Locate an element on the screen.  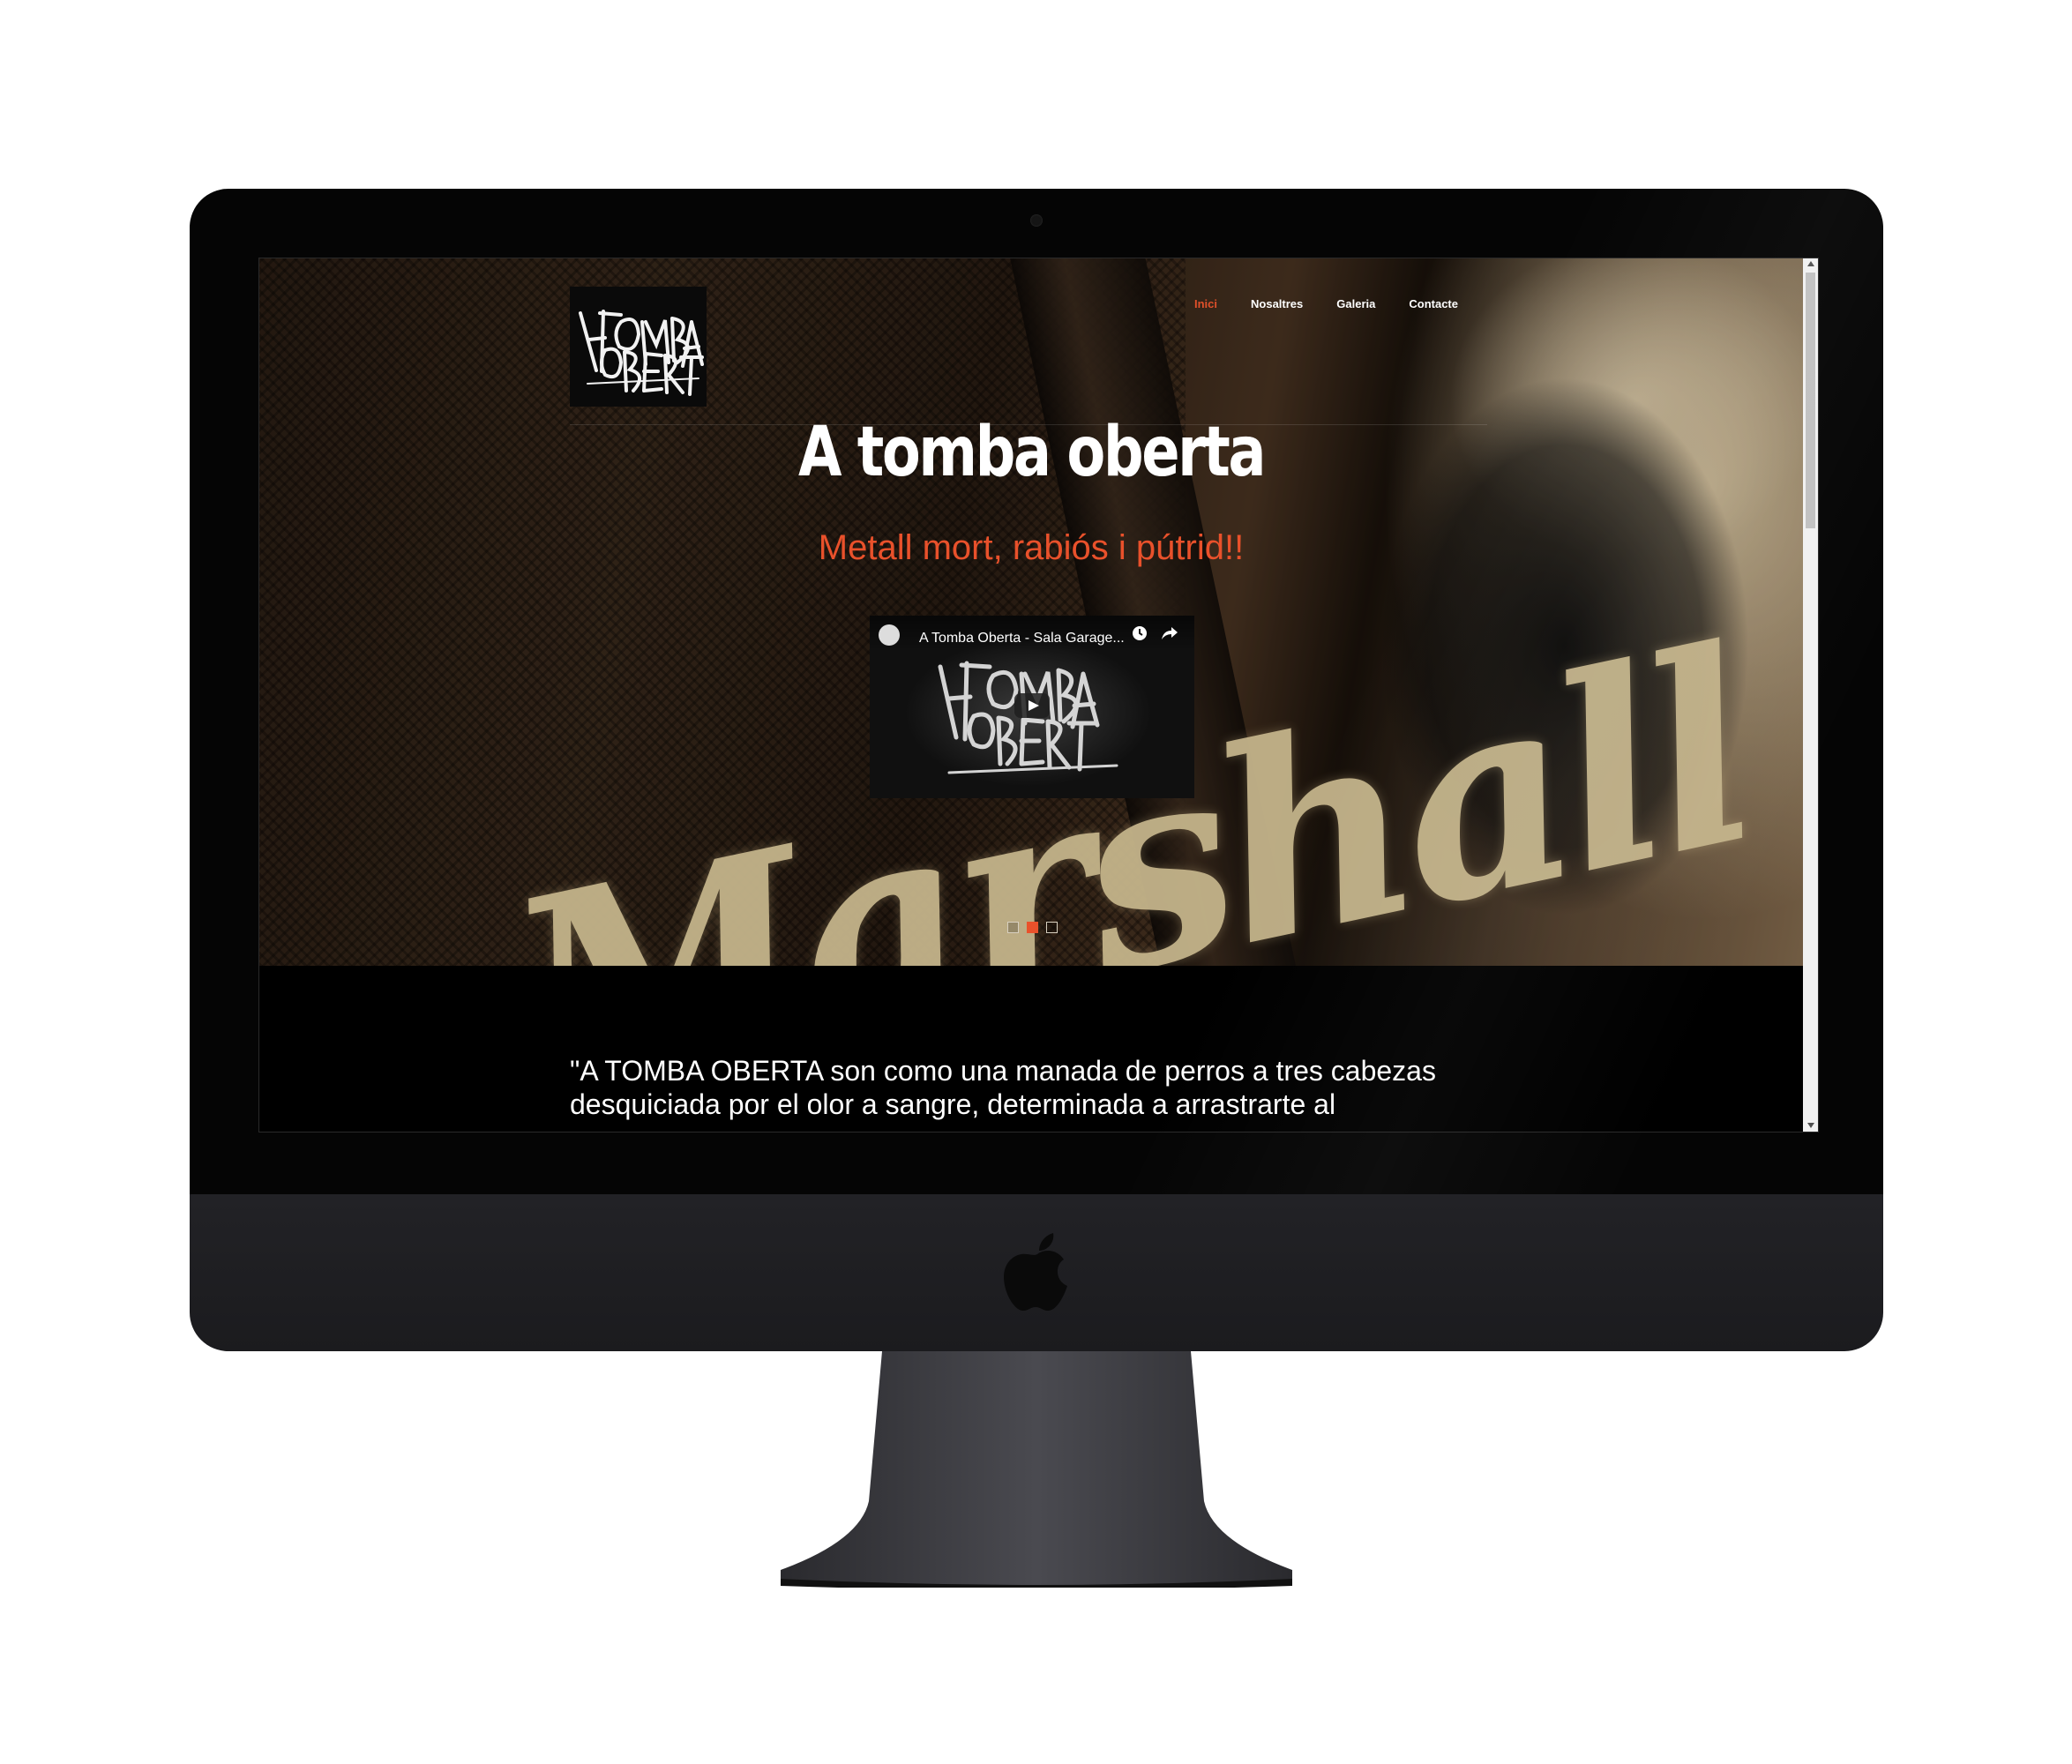
hero-title: A tomba oberta is located at coordinates (1032, 452).